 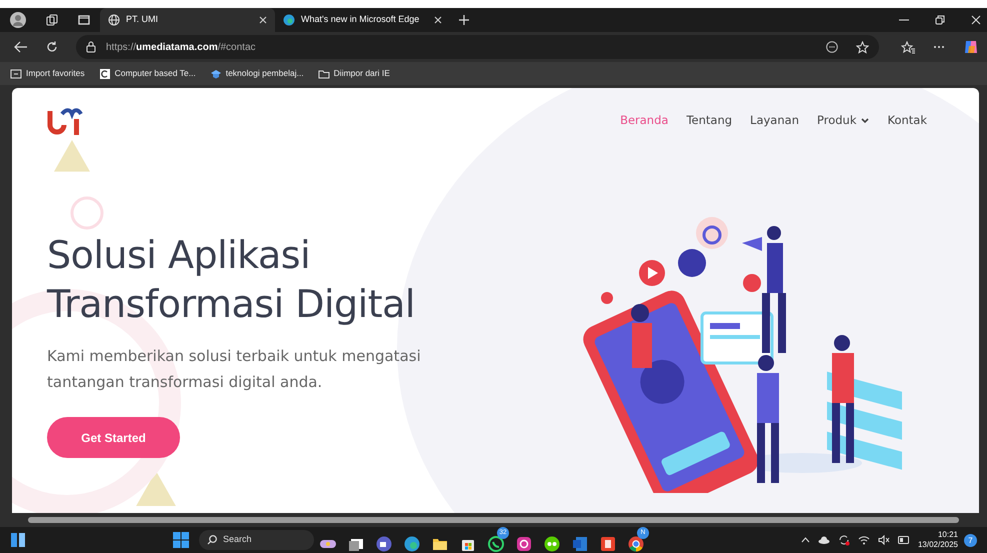 What do you see at coordinates (464, 20) in the screenshot?
I see `new-tab-icon` at bounding box center [464, 20].